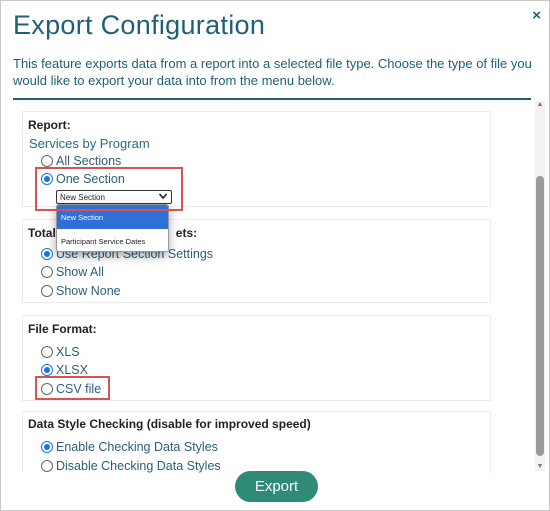  I want to click on radio-label: Disable Checking Data Styles, so click(138, 466).